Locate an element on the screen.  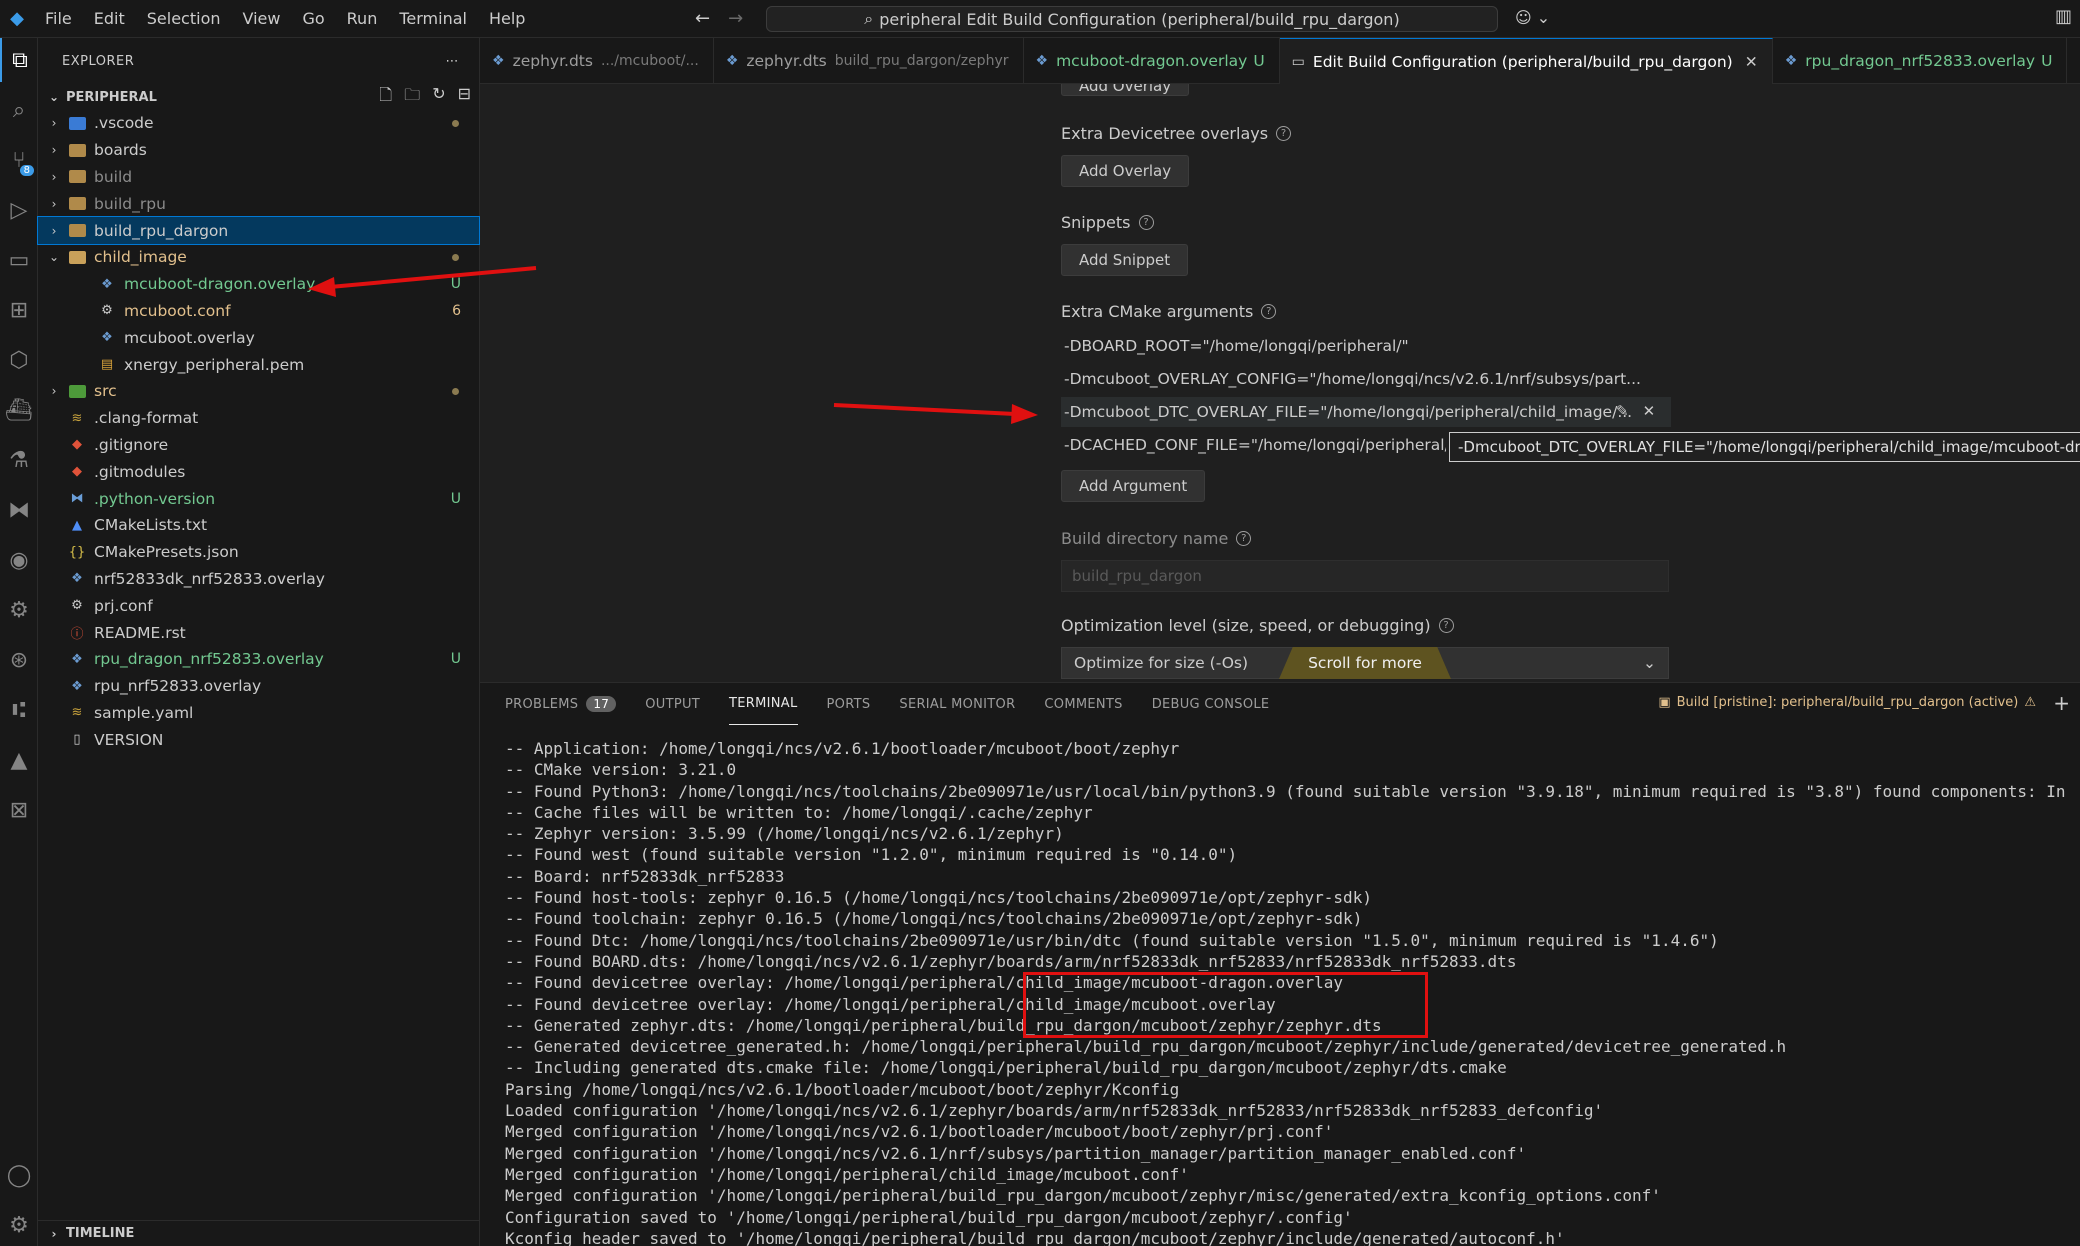
testing-icon: ⚗ is located at coordinates (19, 460).